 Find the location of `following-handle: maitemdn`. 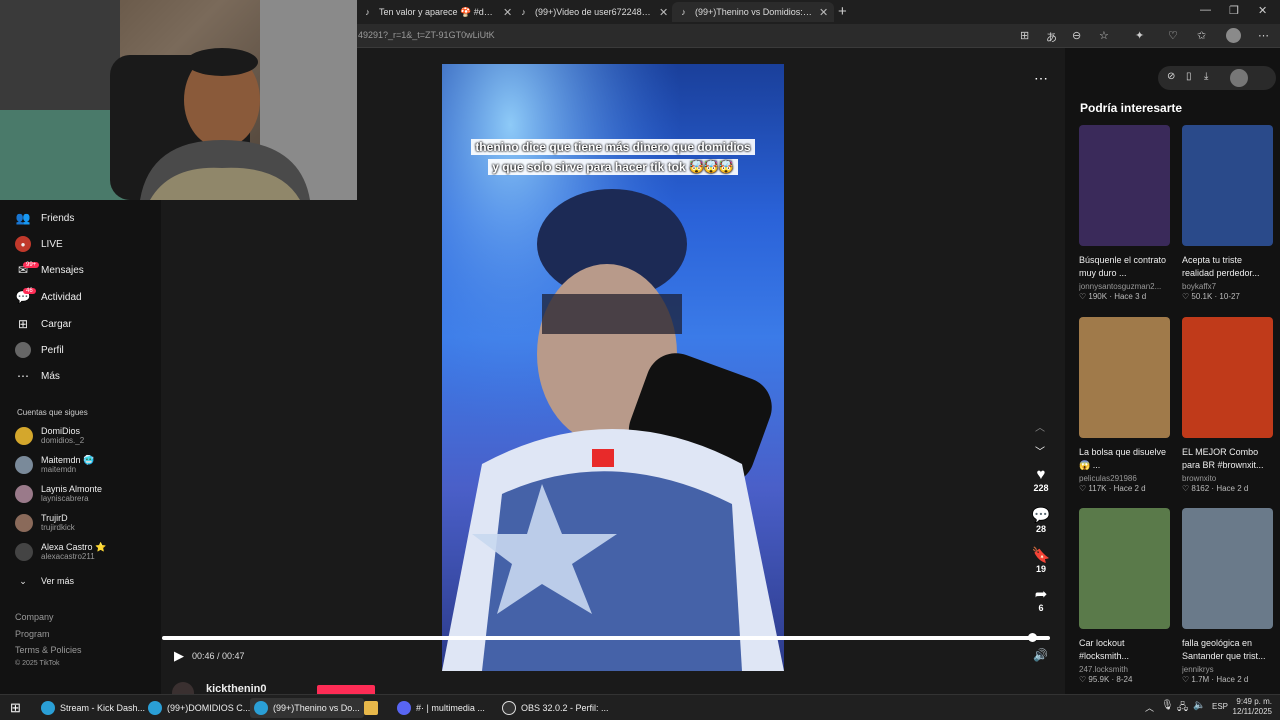

following-handle: maitemdn is located at coordinates (59, 469).